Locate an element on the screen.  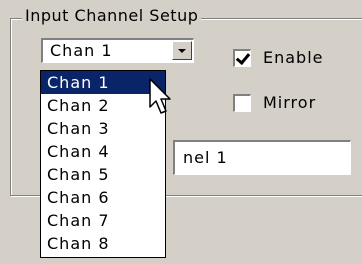
dropdown-item: Chan 3 is located at coordinates (103, 128).